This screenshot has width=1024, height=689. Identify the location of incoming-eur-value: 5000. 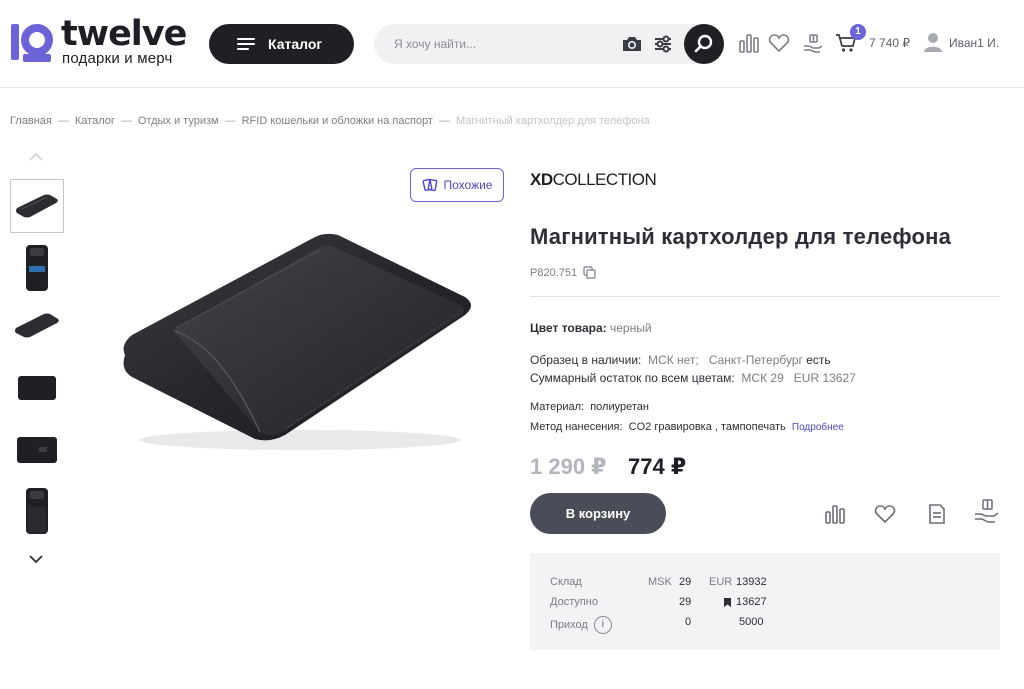
(751, 622).